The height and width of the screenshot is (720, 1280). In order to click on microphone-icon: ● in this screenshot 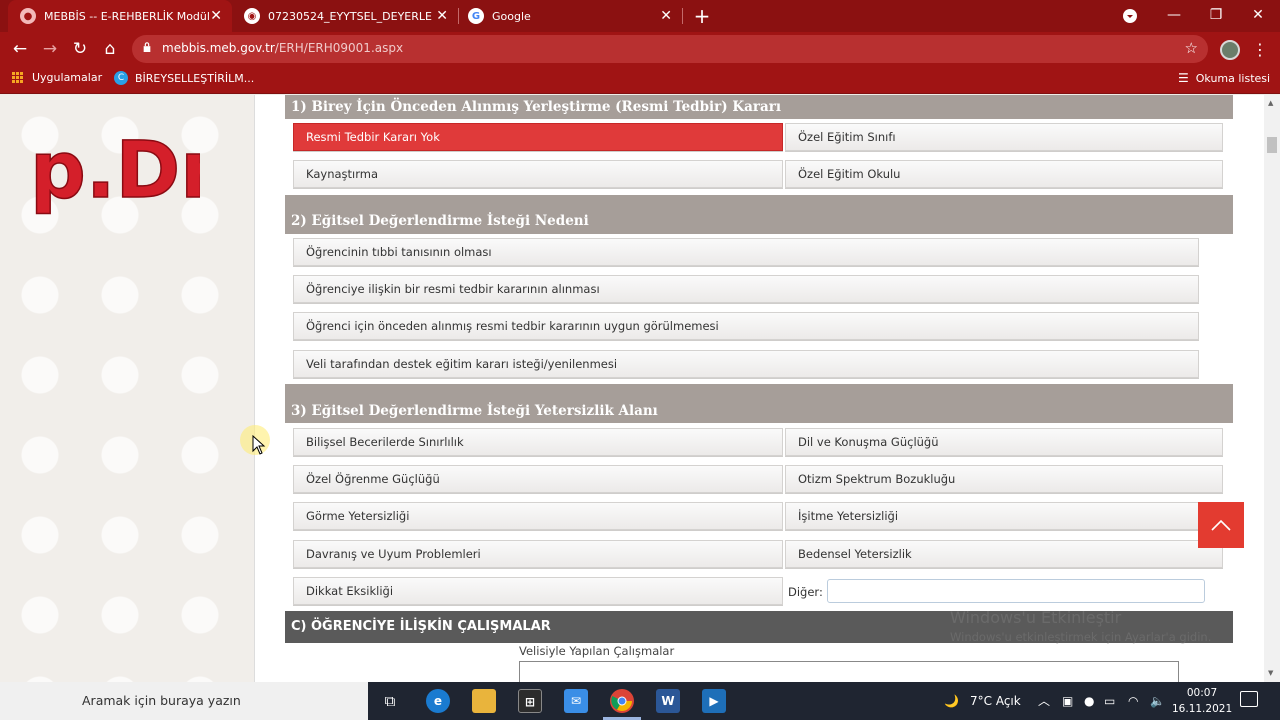, I will do `click(1089, 701)`.